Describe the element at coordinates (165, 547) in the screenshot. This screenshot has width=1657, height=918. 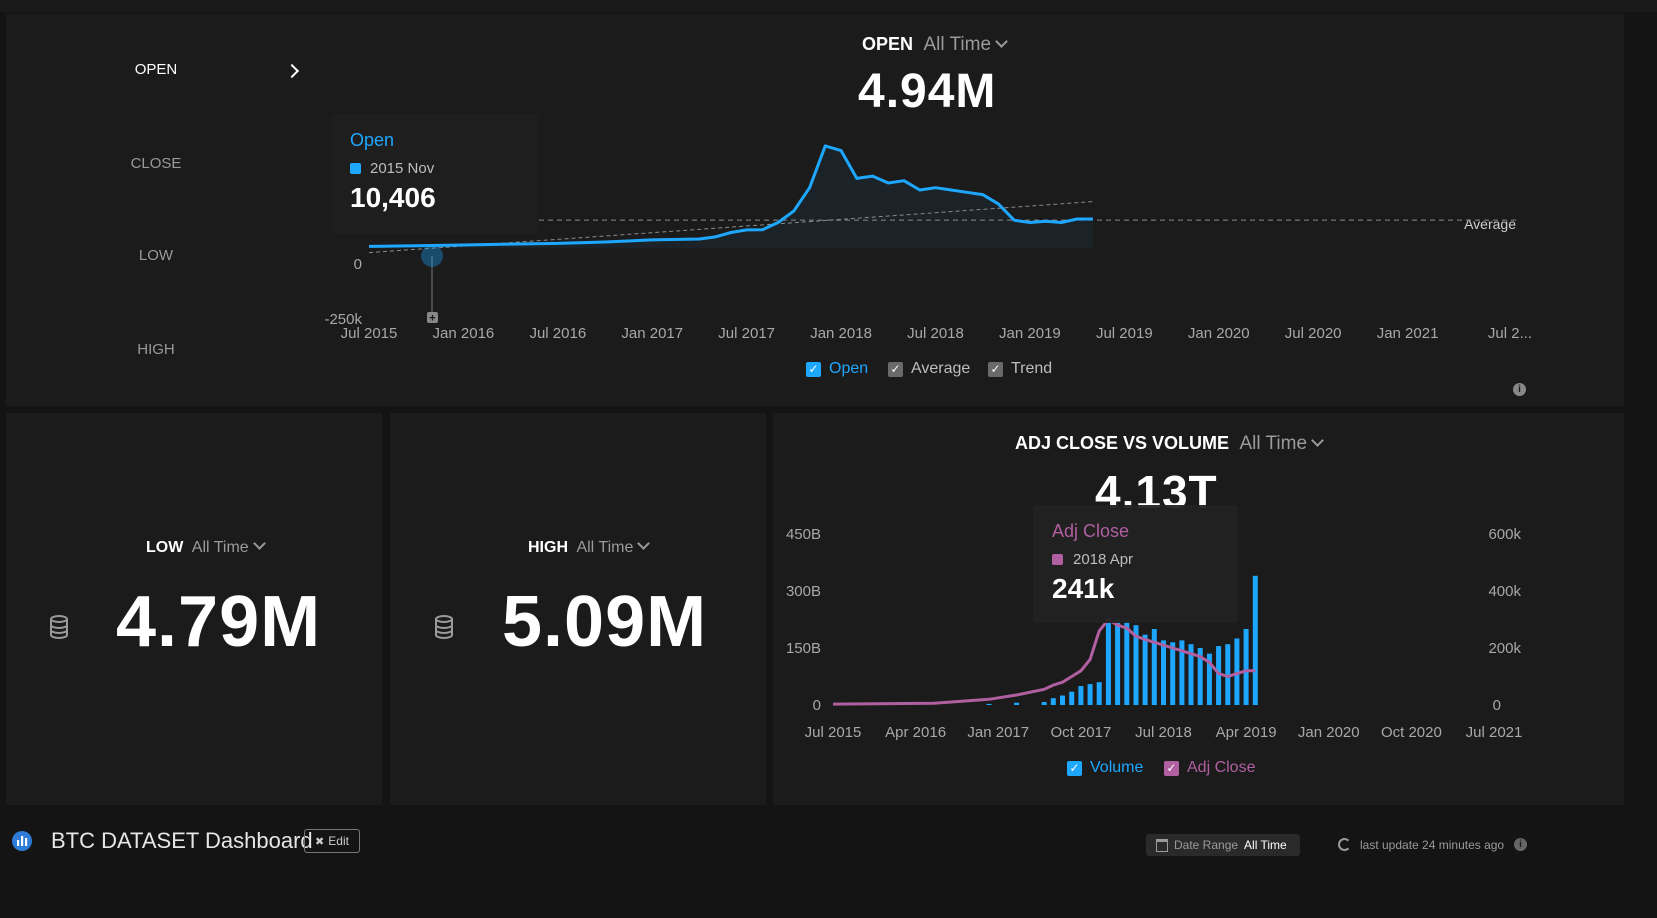
I see `low-title: LOW` at that location.